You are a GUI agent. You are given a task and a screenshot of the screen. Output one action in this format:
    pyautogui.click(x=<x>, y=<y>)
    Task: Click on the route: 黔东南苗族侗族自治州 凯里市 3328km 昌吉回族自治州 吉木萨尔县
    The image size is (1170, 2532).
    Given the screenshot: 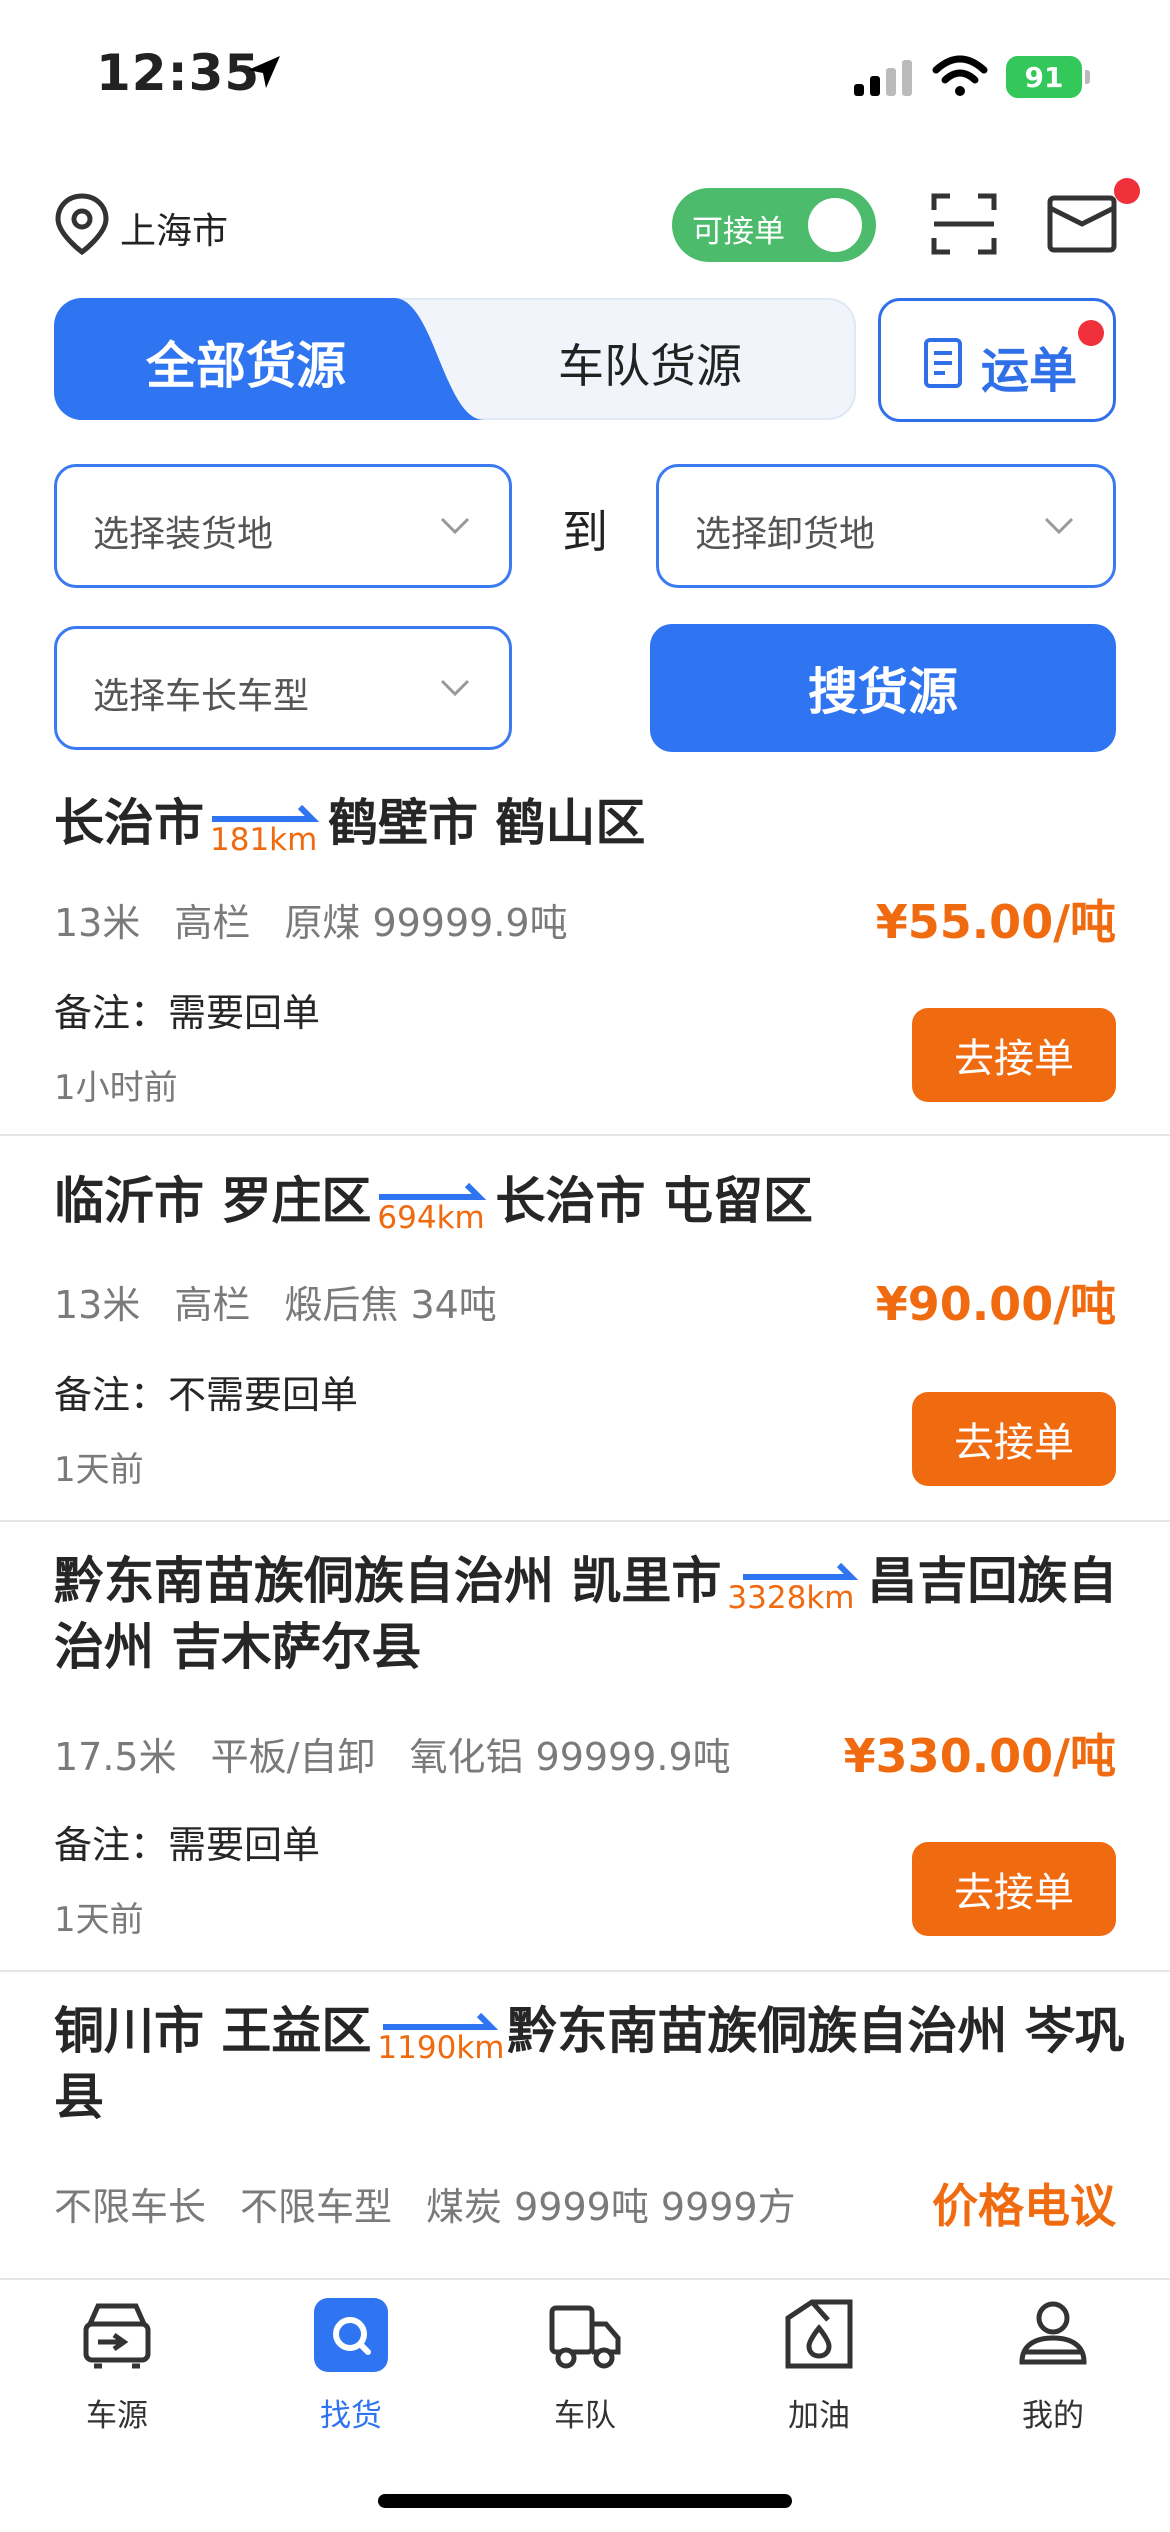 What is the action you would take?
    pyautogui.click(x=594, y=1614)
    